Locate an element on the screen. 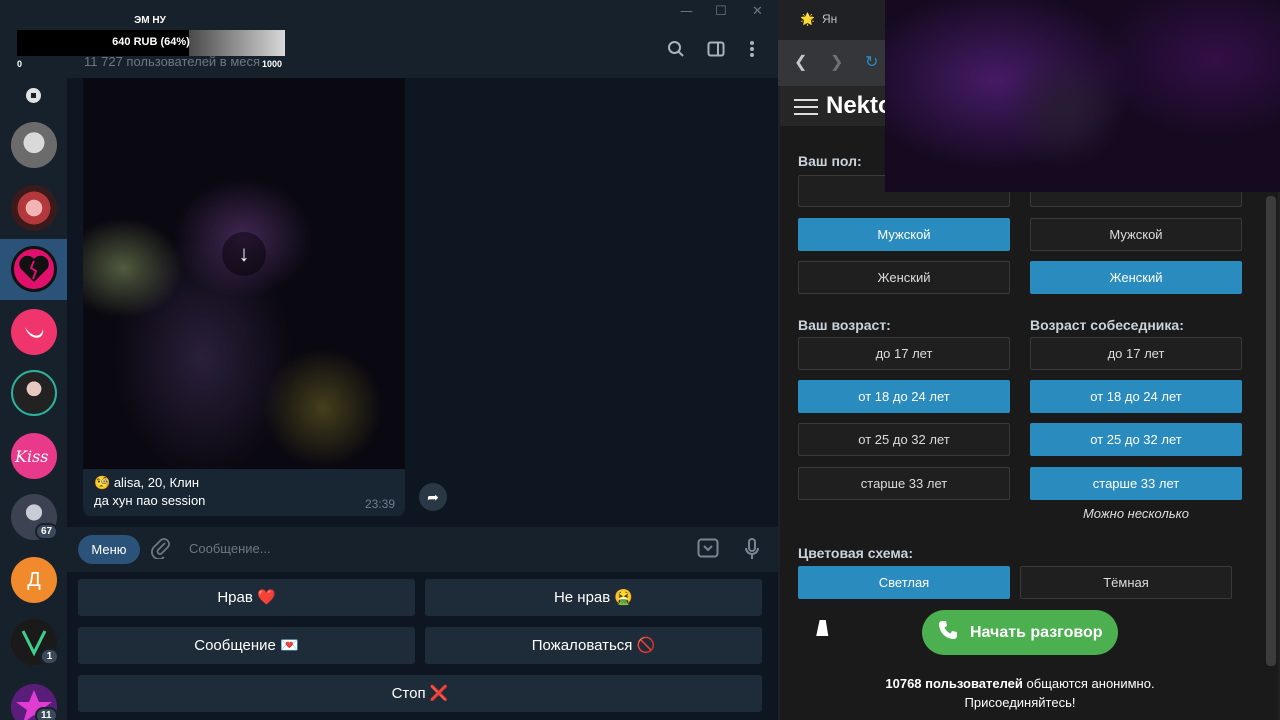 The width and height of the screenshot is (1280, 720). gender-partner-female: Женский is located at coordinates (1136, 277).